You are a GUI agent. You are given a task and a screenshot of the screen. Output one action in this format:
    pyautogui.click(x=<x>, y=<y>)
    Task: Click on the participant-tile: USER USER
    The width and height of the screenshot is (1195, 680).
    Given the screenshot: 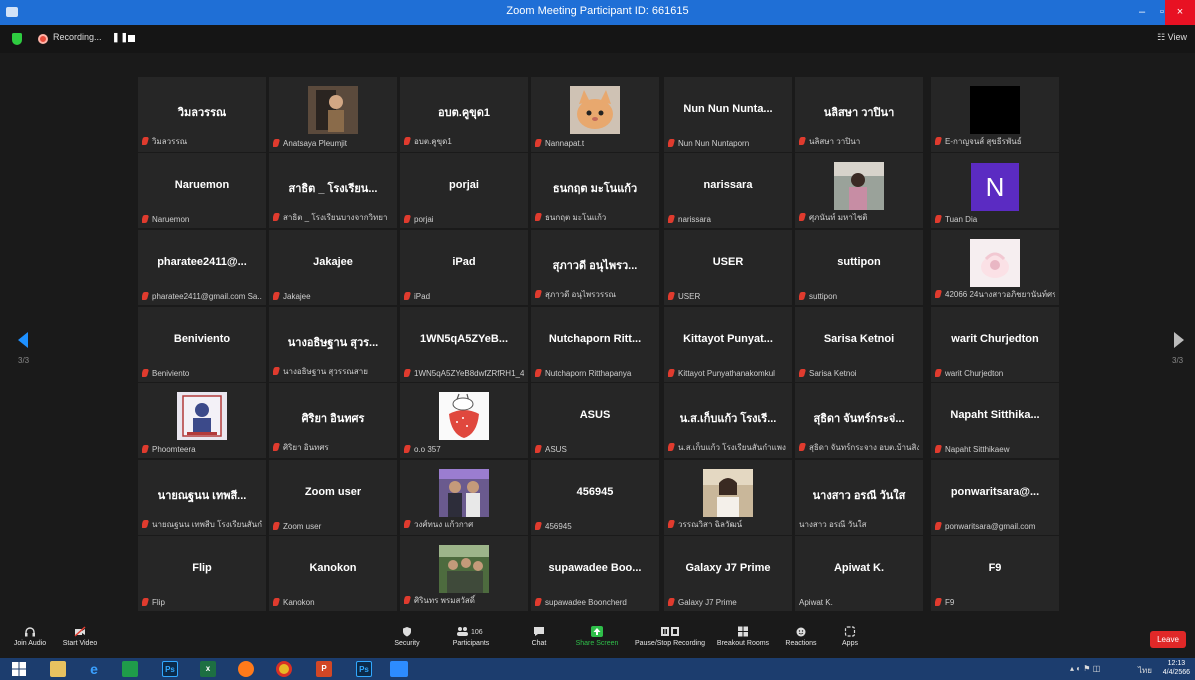 What is the action you would take?
    pyautogui.click(x=728, y=267)
    